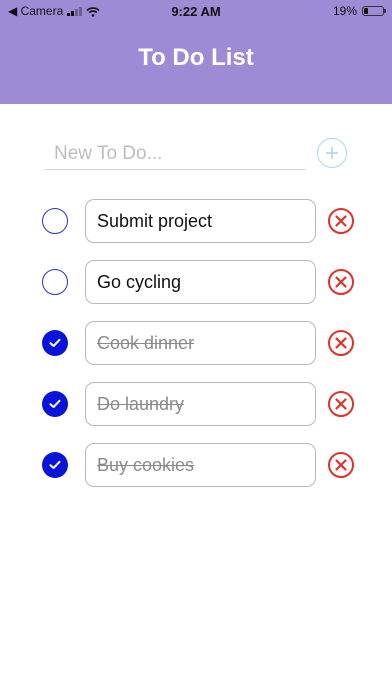 The width and height of the screenshot is (392, 696). What do you see at coordinates (344, 11) in the screenshot?
I see `battery-percent: 19%` at bounding box center [344, 11].